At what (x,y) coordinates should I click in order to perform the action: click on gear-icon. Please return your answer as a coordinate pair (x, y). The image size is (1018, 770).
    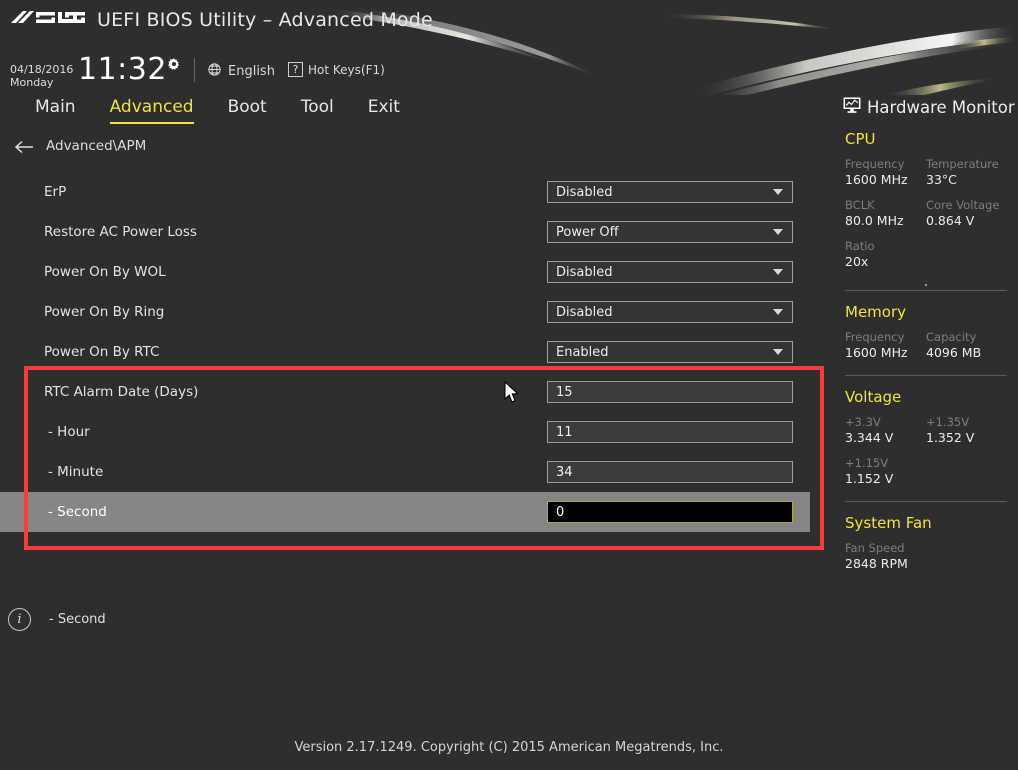
    Looking at the image, I should click on (174, 65).